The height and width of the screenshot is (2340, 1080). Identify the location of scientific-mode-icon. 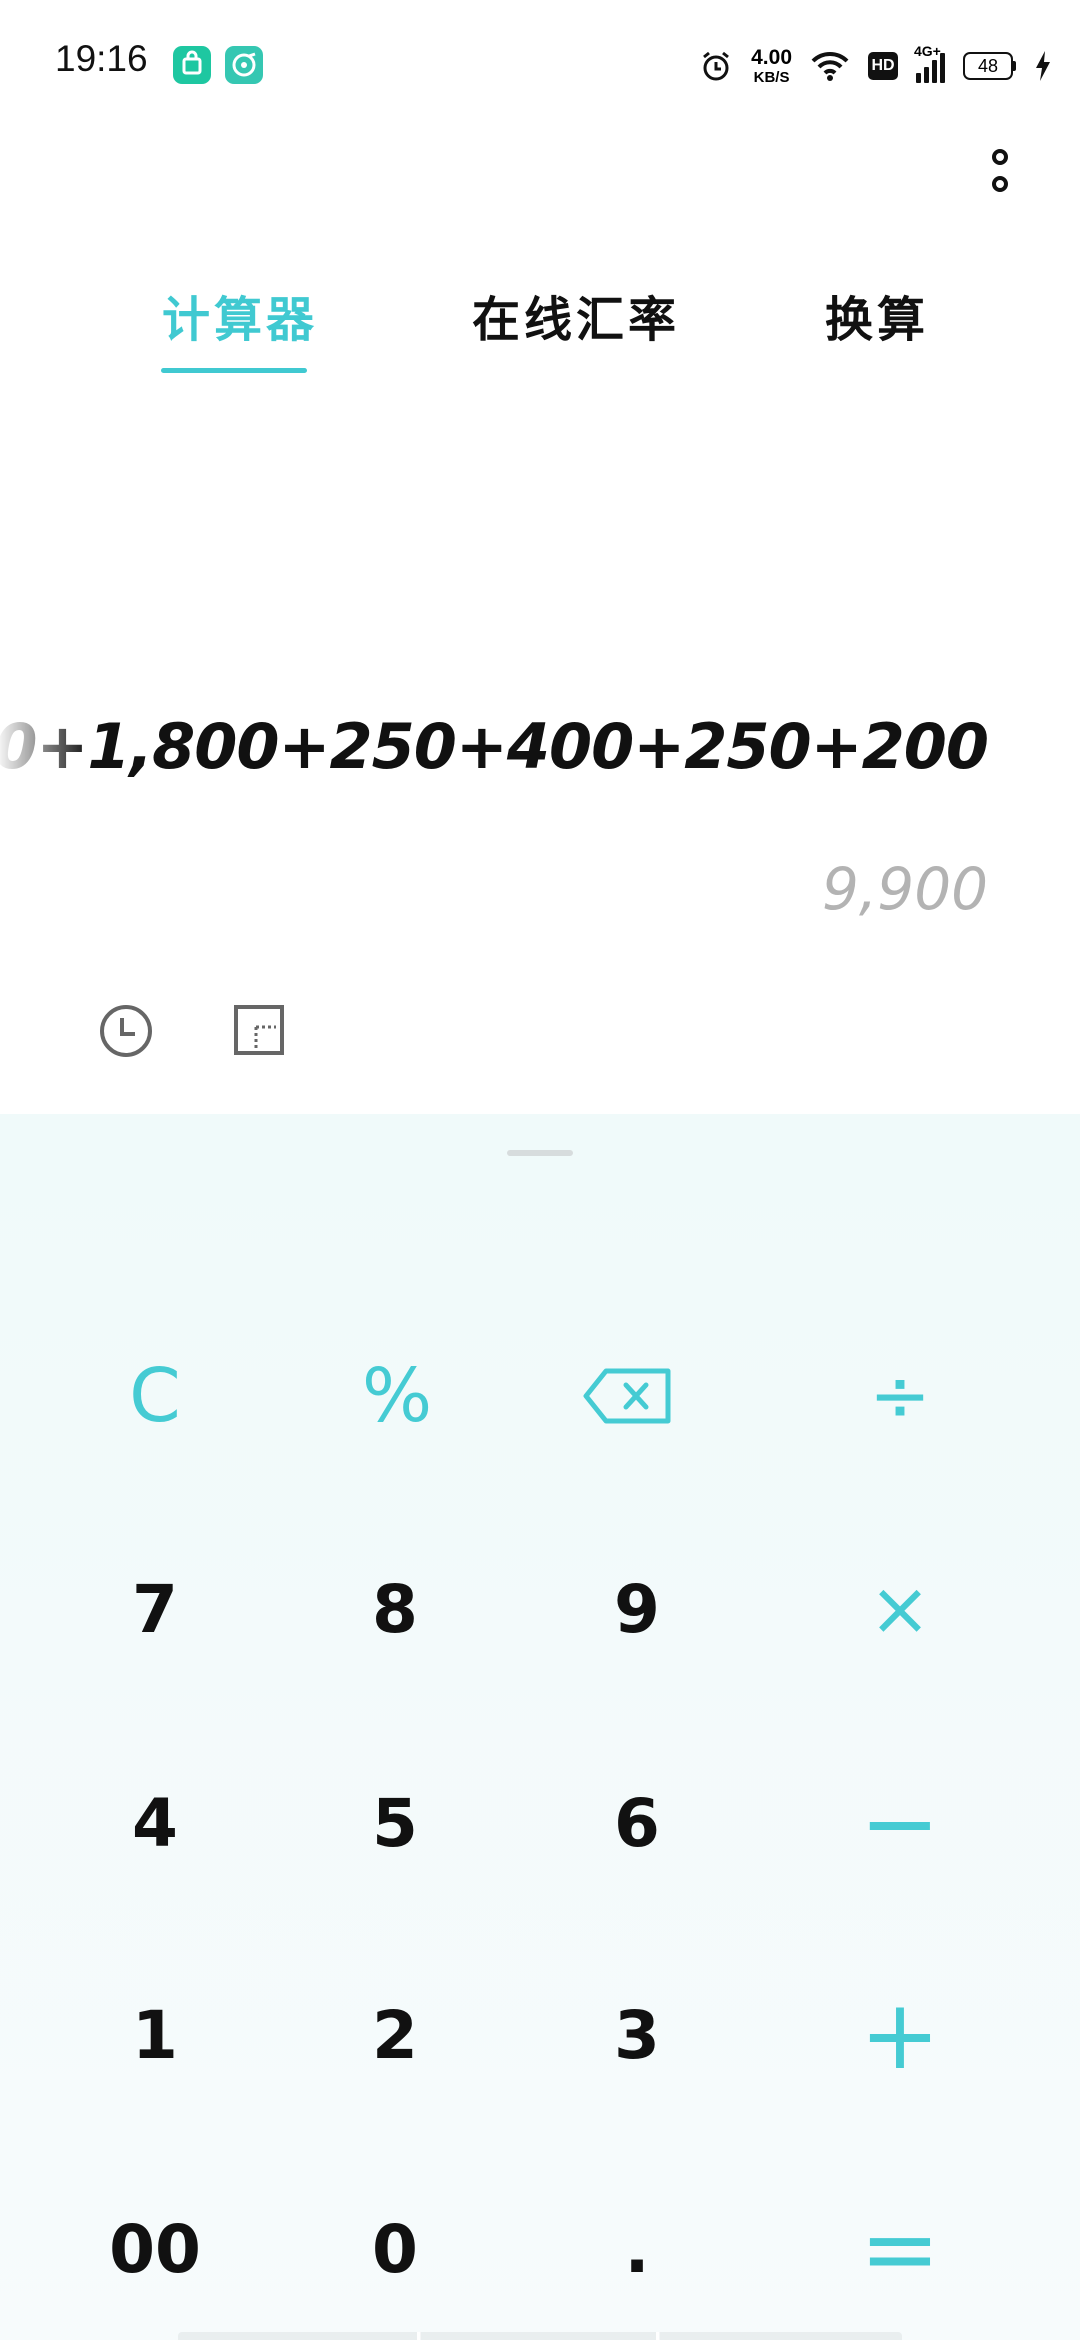
(259, 1030).